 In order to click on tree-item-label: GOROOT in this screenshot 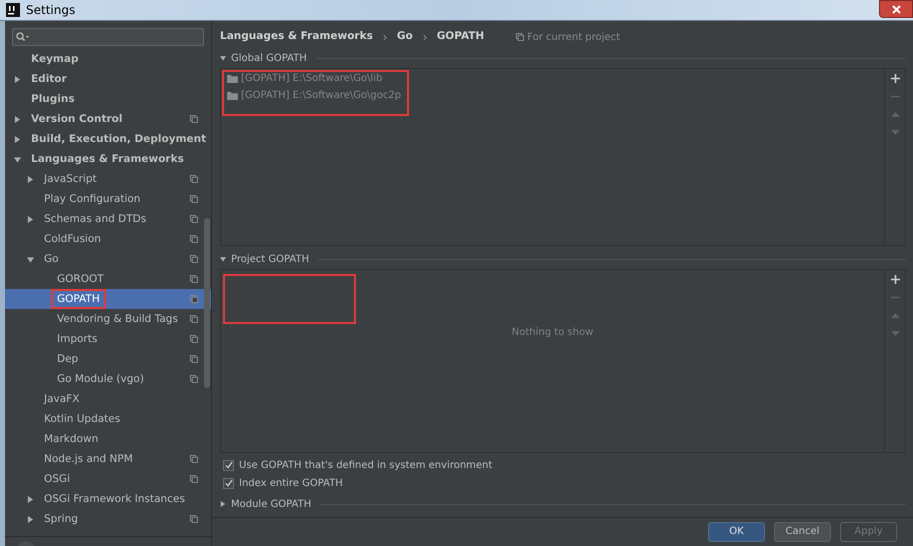, I will do `click(80, 279)`.